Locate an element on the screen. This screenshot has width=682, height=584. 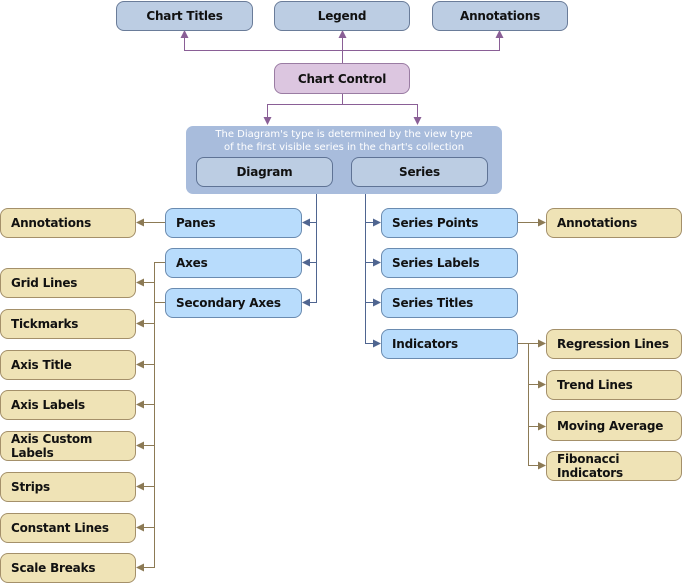
axis-title-node: Axis Title is located at coordinates (68, 365).